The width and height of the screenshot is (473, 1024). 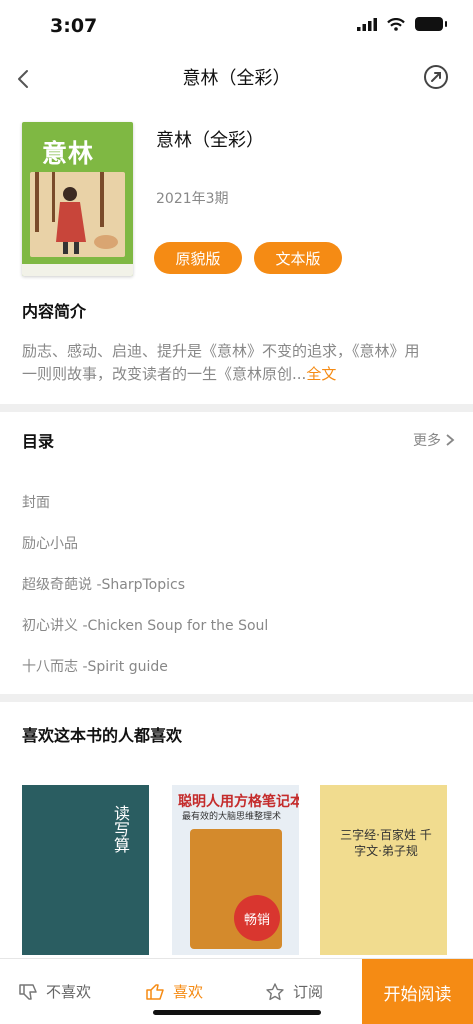 What do you see at coordinates (275, 991) in the screenshot?
I see `star-icon` at bounding box center [275, 991].